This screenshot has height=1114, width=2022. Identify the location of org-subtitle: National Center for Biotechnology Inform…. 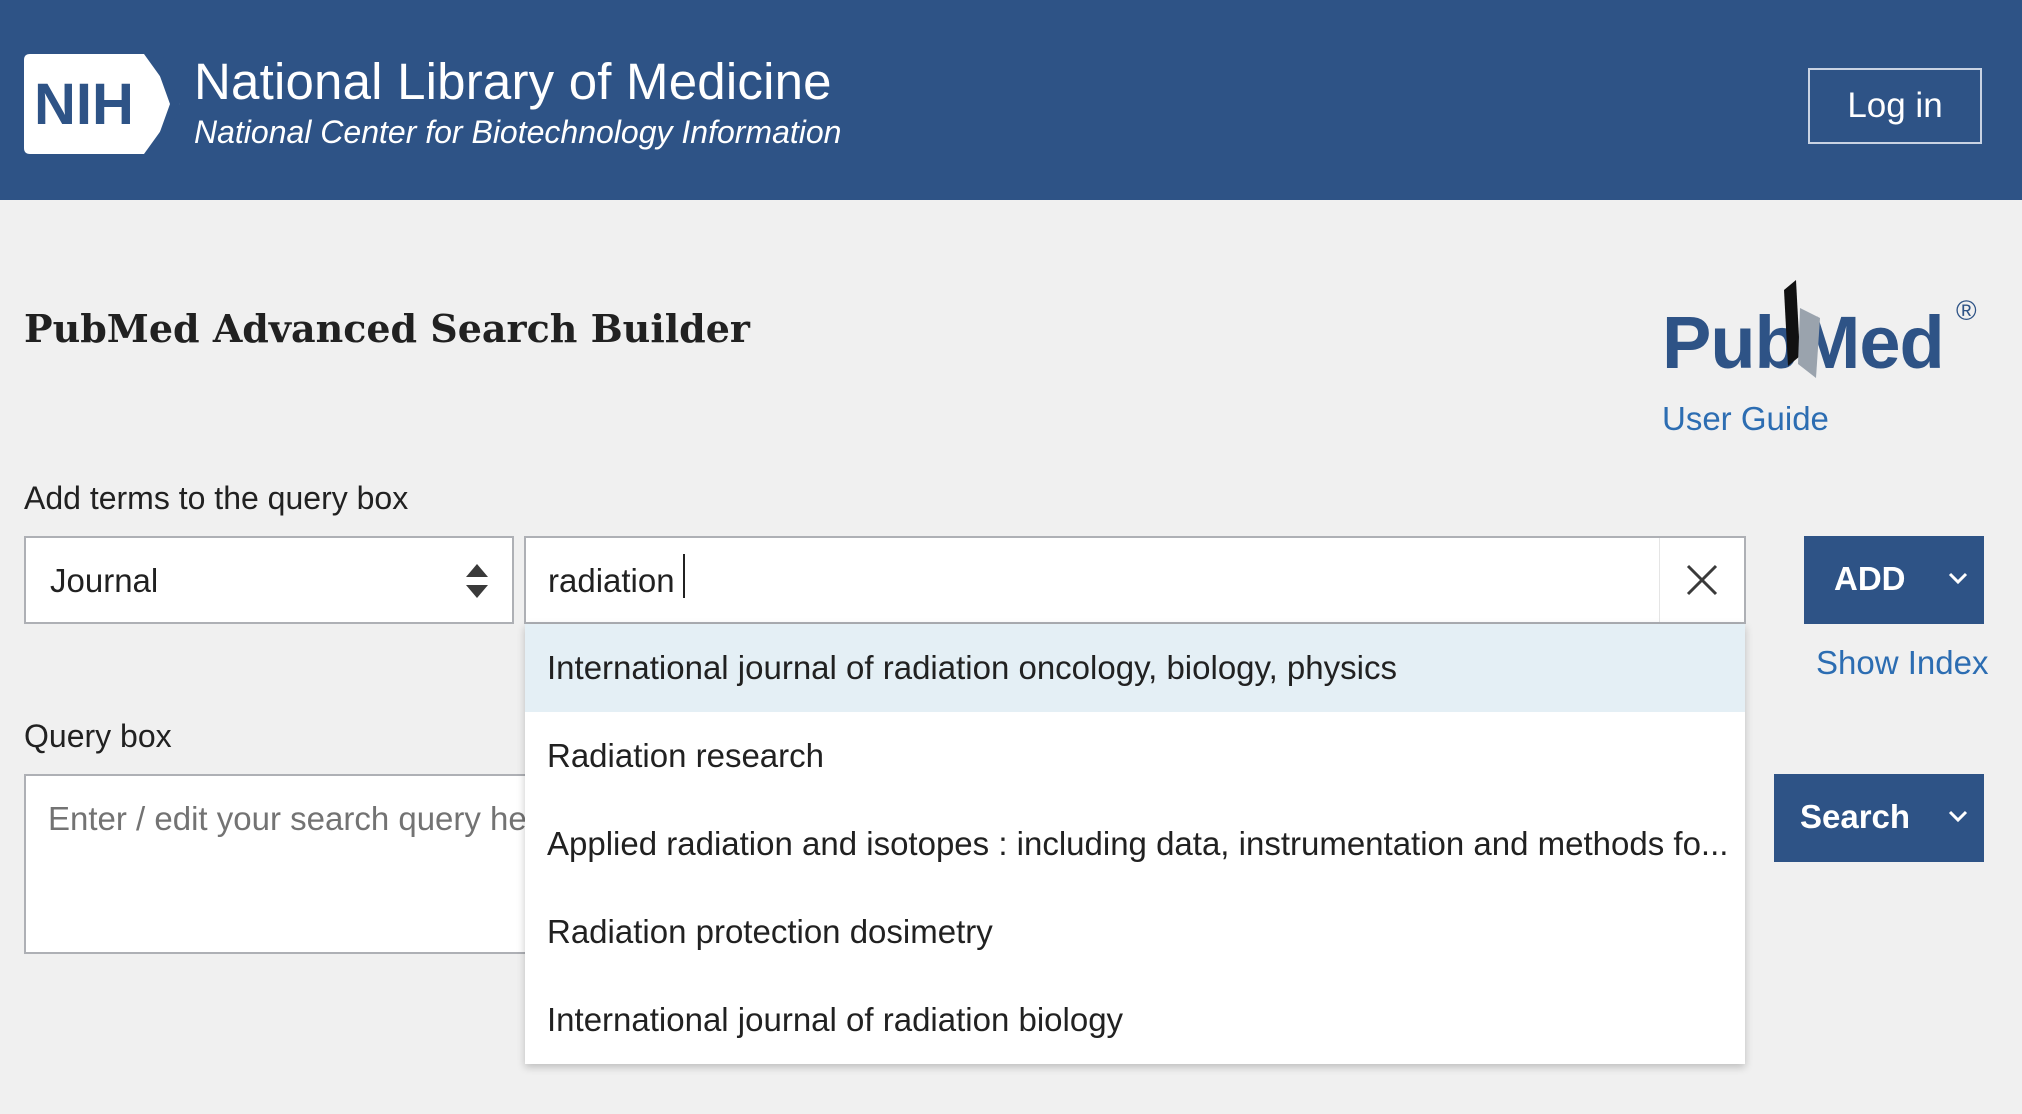
(518, 132).